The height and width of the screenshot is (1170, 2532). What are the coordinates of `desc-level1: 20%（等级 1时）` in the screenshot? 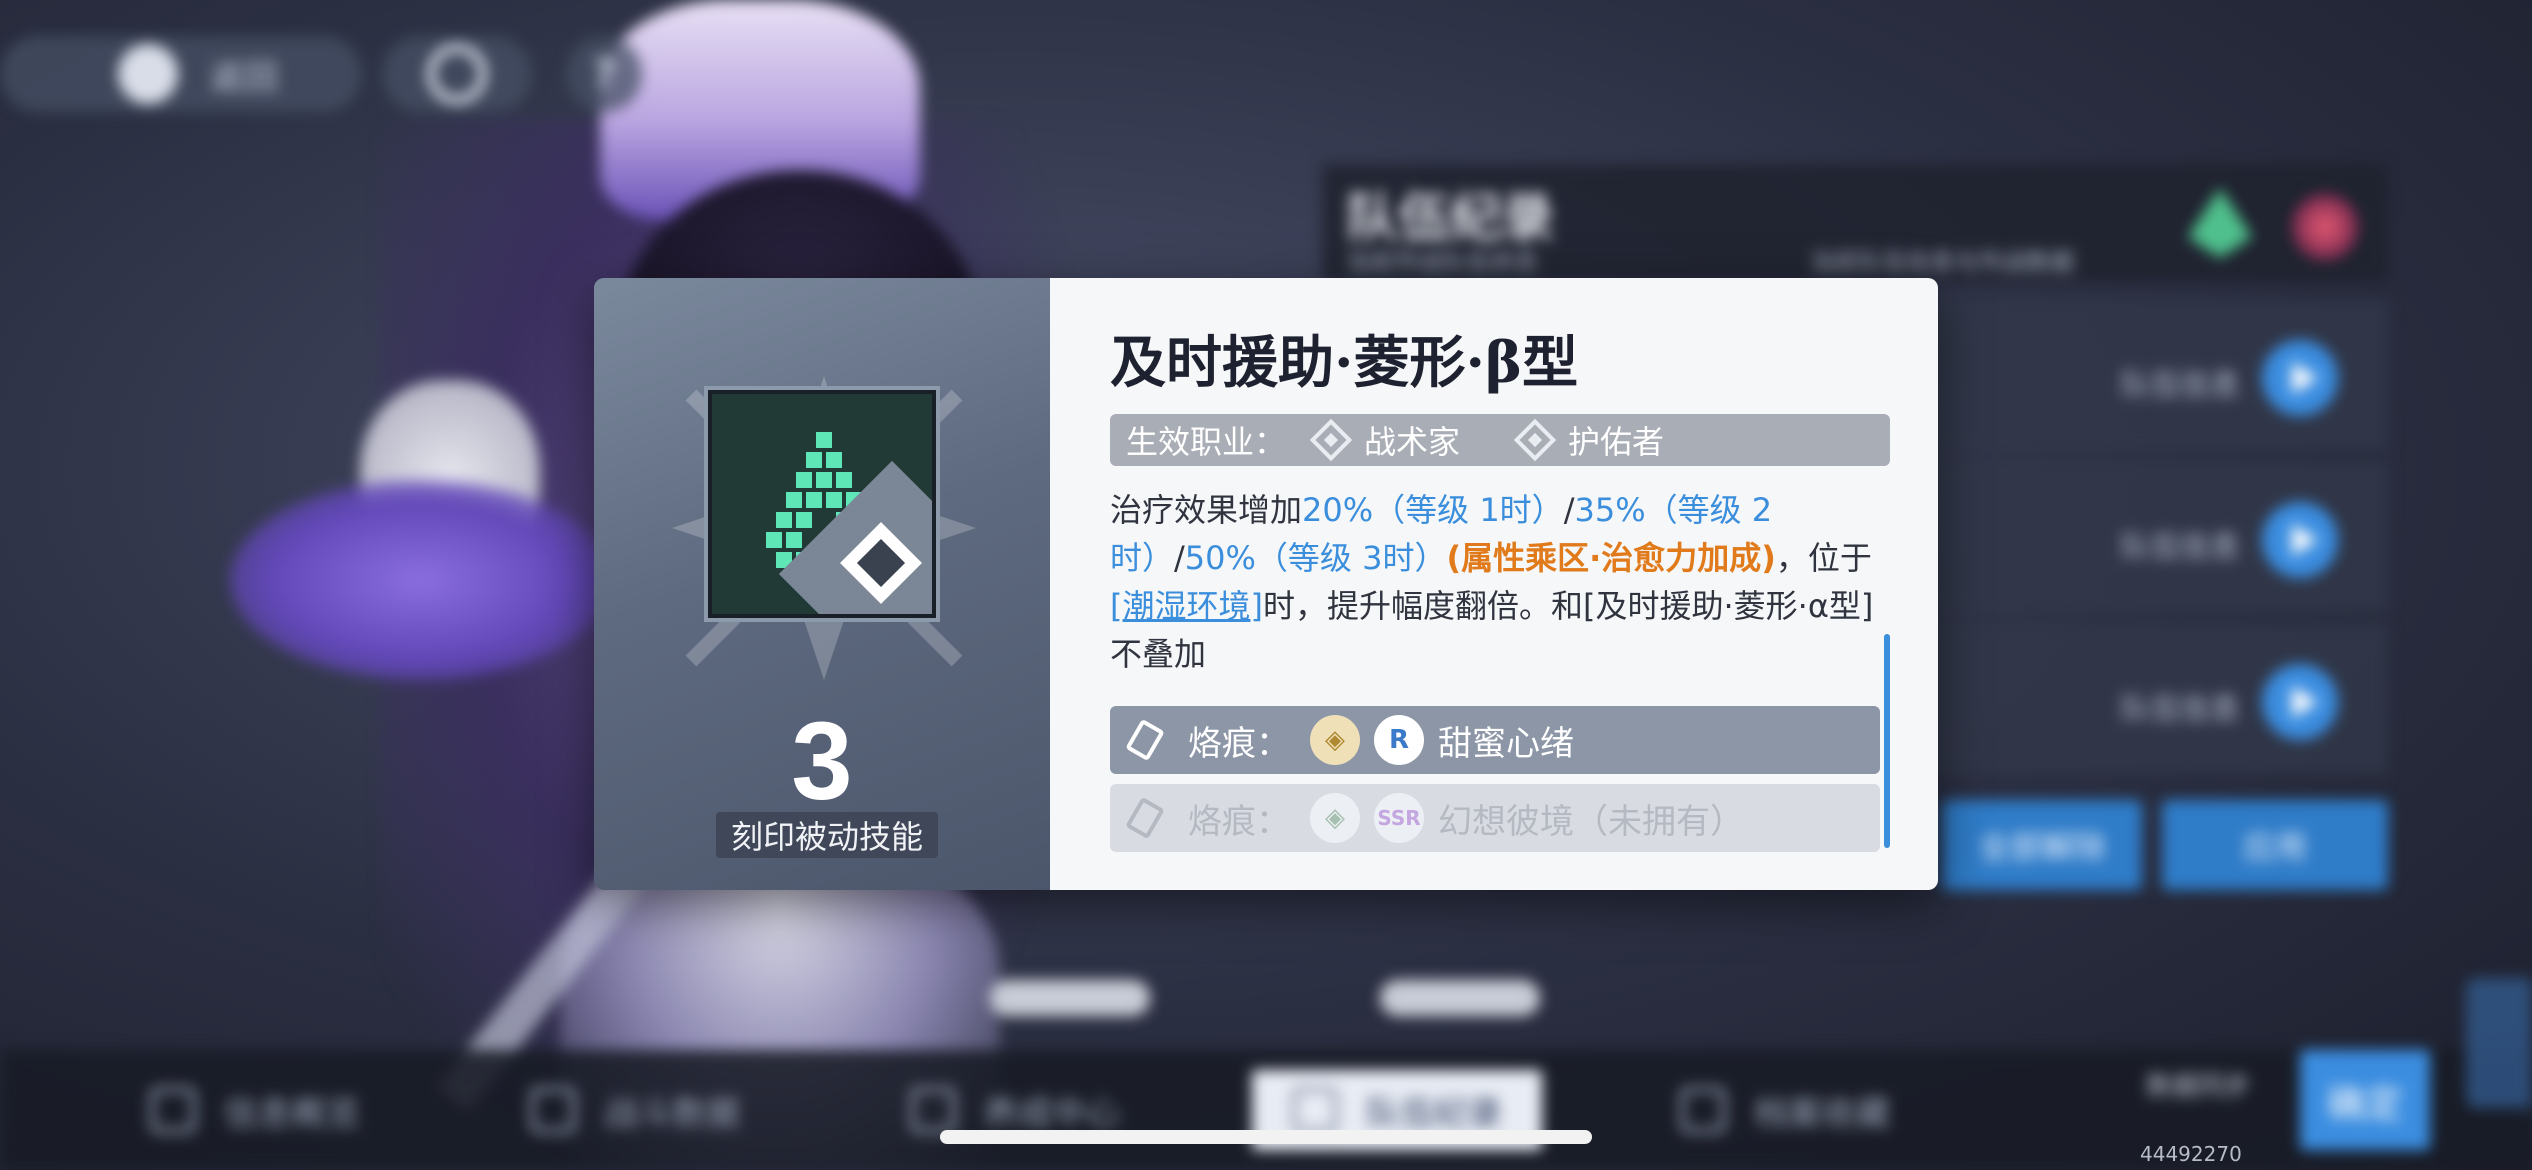 It's located at (1433, 510).